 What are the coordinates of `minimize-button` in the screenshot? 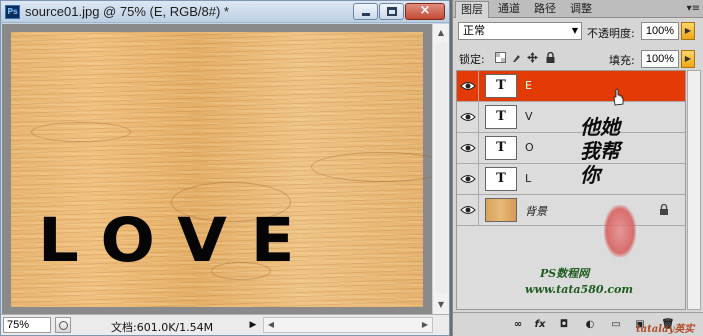 It's located at (365, 11).